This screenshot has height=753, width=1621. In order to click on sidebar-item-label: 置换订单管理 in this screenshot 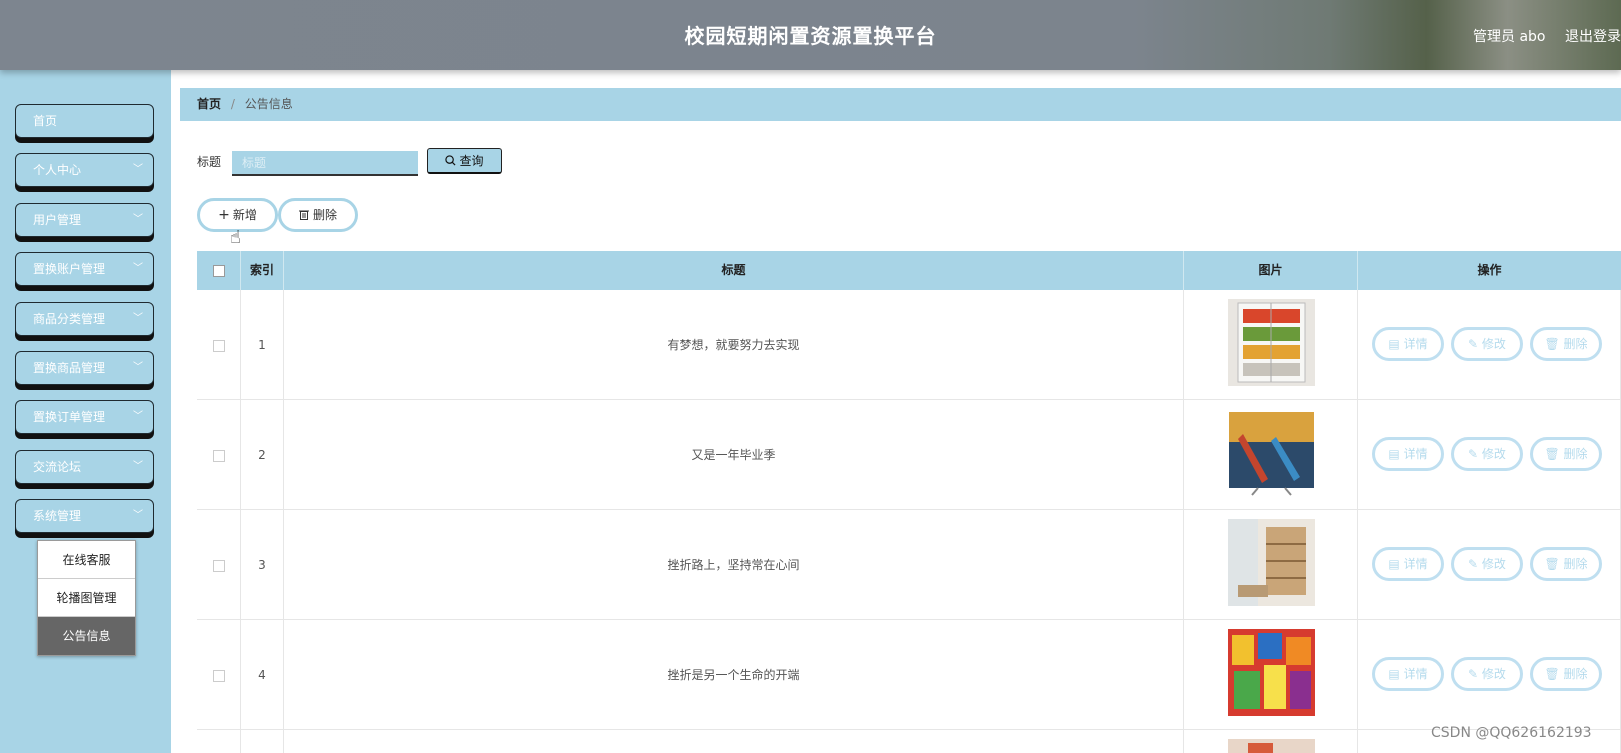, I will do `click(69, 417)`.